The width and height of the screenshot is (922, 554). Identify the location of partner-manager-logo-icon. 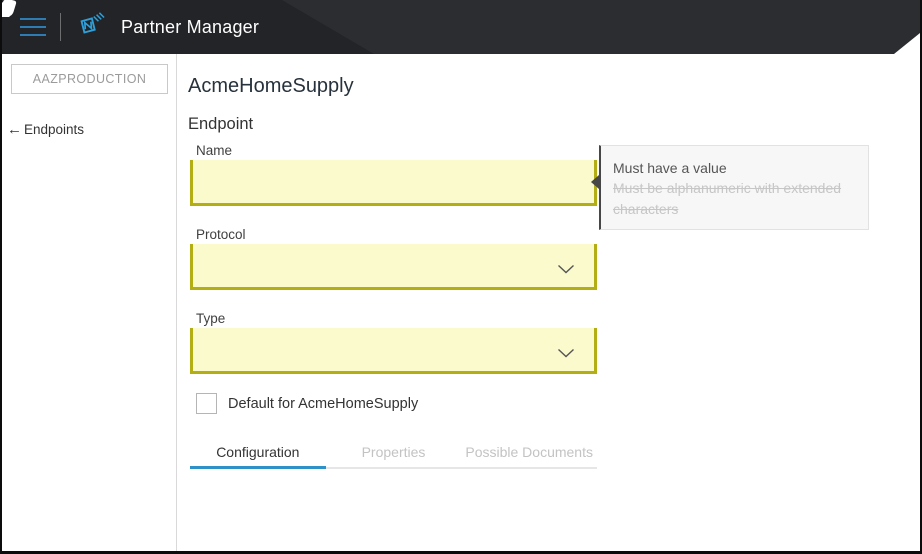
(90, 27).